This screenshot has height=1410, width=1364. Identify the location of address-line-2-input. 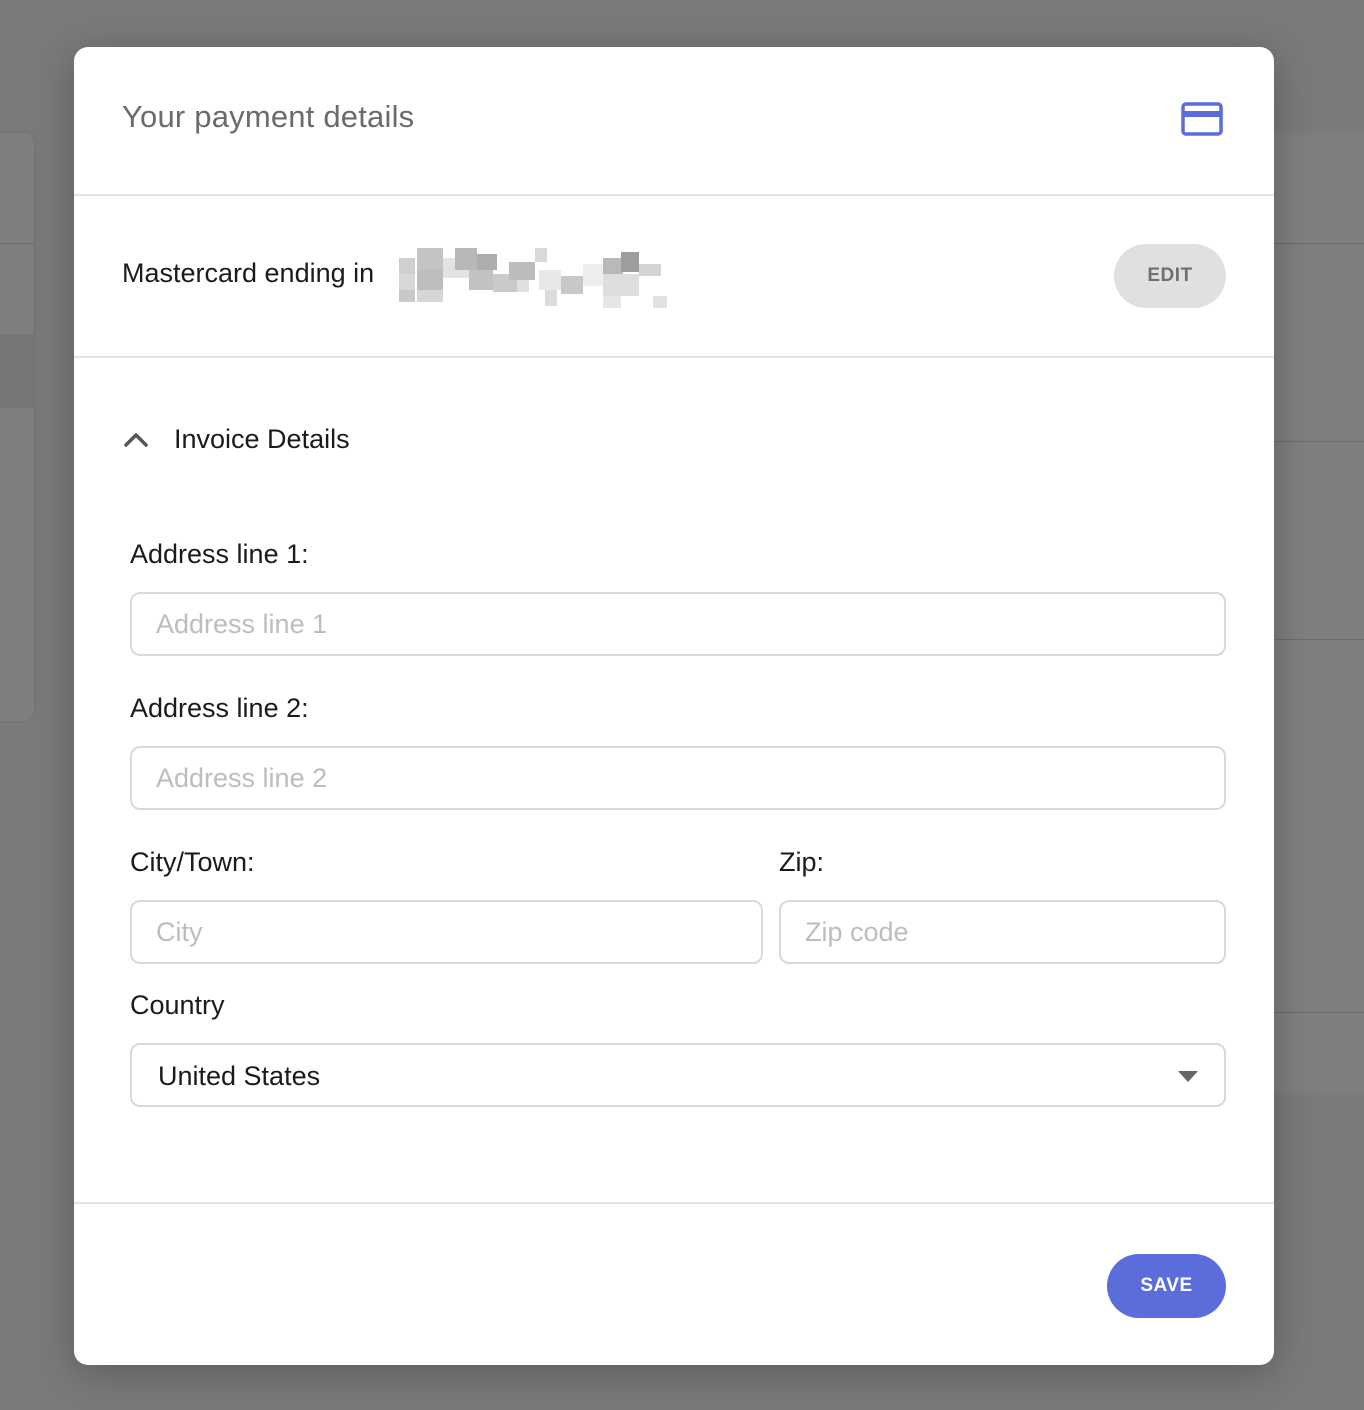
(678, 778).